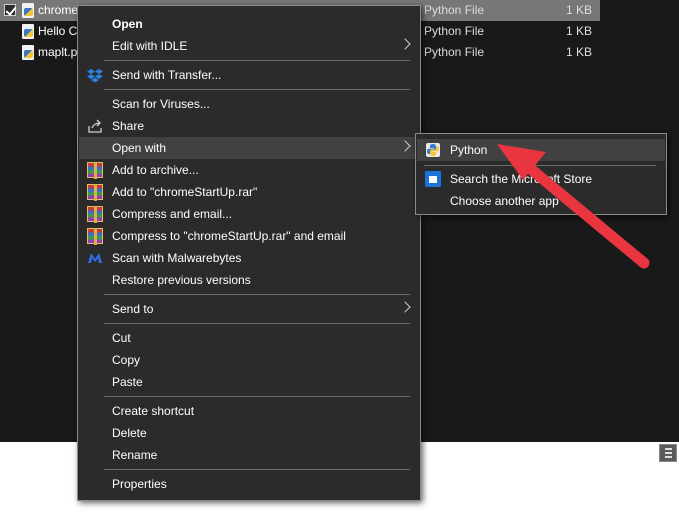  What do you see at coordinates (249, 309) in the screenshot?
I see `menu-item-send-to: Send to` at bounding box center [249, 309].